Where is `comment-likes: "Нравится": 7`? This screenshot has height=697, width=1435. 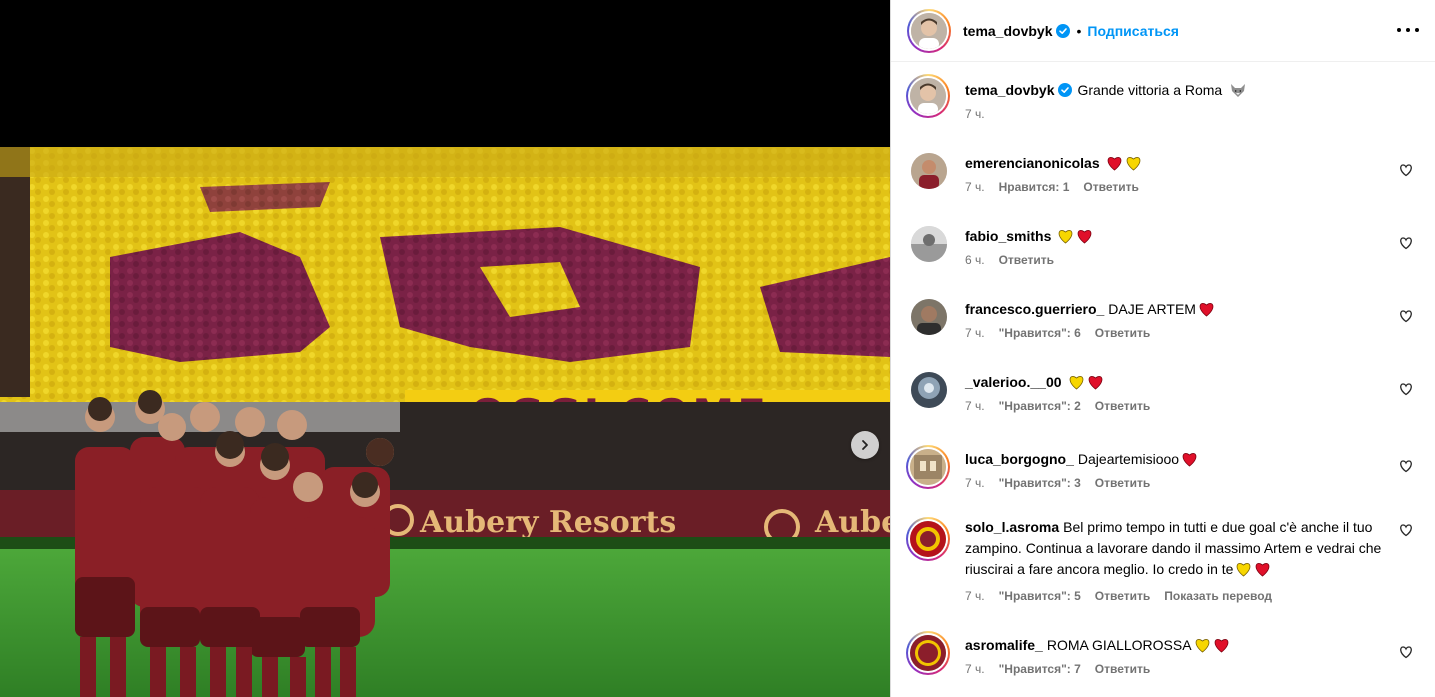 comment-likes: "Нравится": 7 is located at coordinates (1040, 669).